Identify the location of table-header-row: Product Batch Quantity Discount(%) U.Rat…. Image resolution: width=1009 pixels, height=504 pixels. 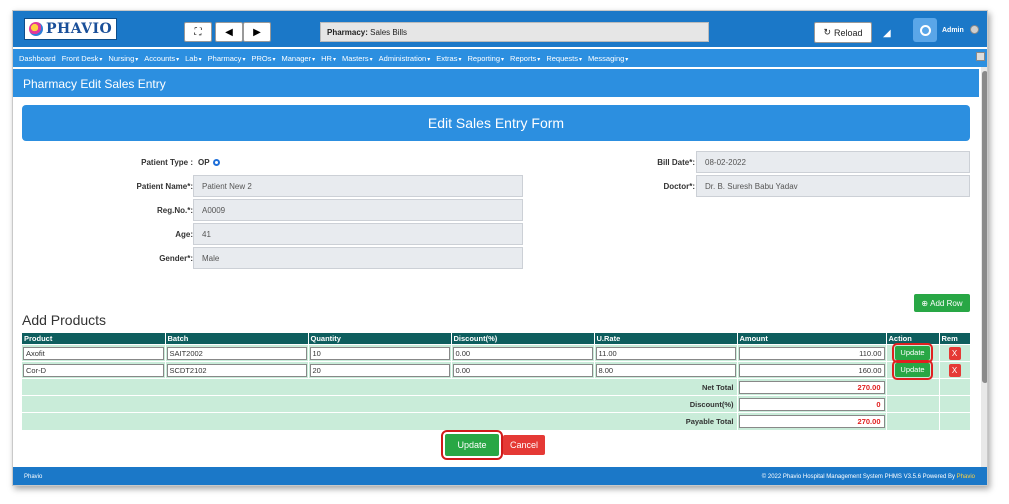
(496, 339).